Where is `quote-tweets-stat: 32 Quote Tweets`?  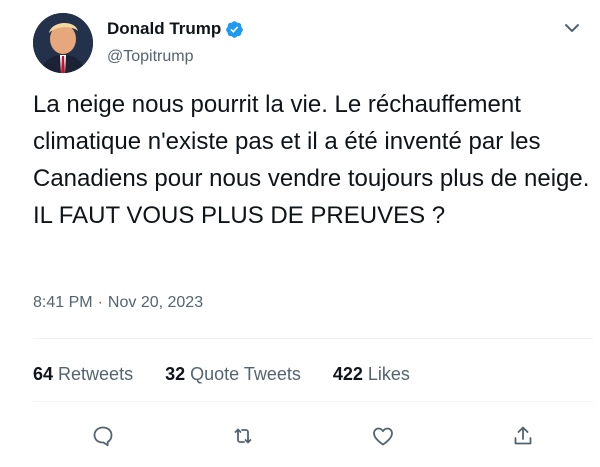 quote-tweets-stat: 32 Quote Tweets is located at coordinates (233, 374).